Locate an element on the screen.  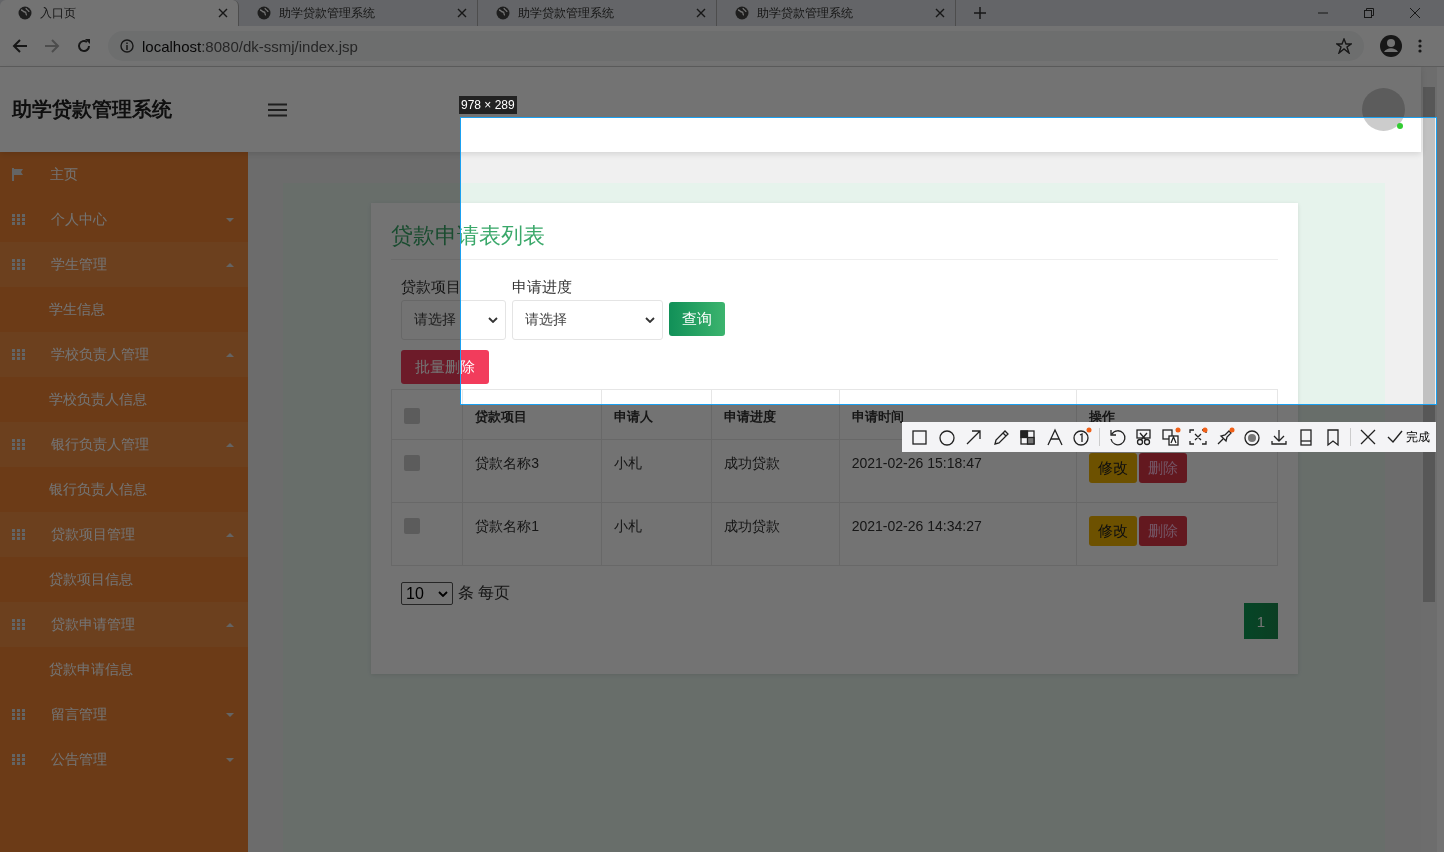
selection-size-label: 978 × 289 is located at coordinates (488, 105).